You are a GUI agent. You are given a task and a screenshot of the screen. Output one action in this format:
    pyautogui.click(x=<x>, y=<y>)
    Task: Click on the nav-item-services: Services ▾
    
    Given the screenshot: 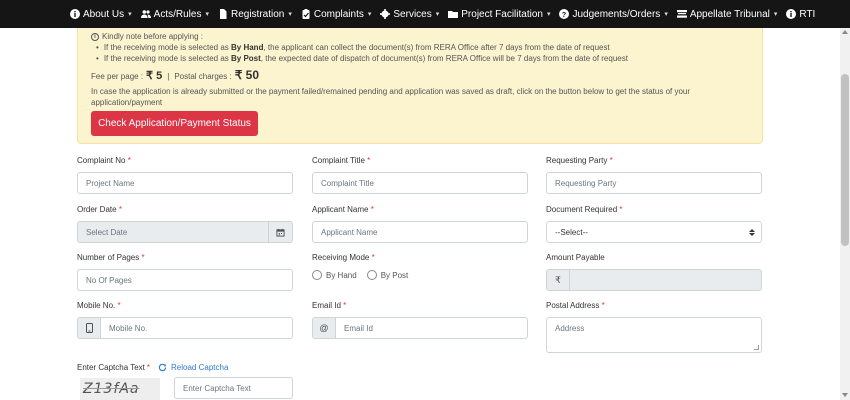 What is the action you would take?
    pyautogui.click(x=409, y=14)
    